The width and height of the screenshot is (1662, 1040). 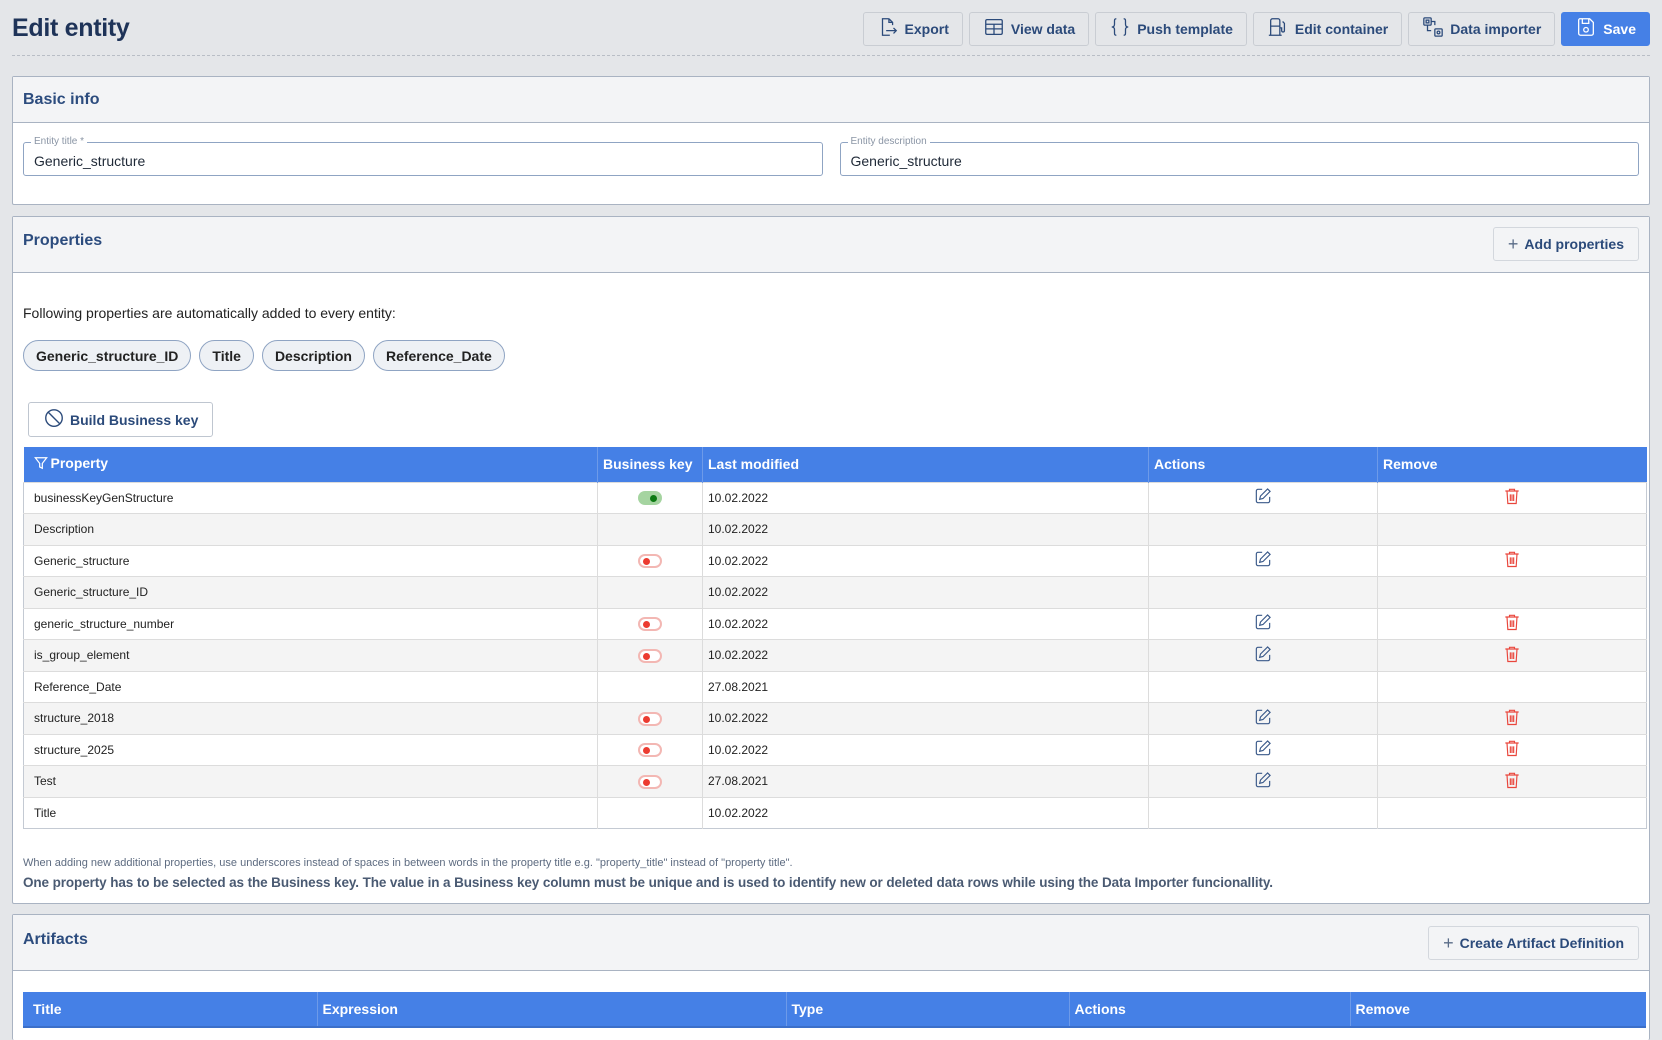 I want to click on column-header-property: Property, so click(x=310, y=464).